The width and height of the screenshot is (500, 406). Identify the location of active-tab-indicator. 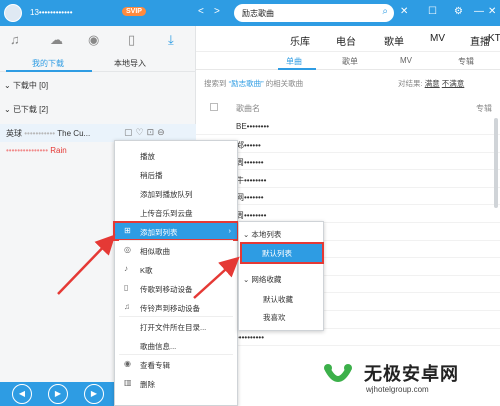
(49, 71).